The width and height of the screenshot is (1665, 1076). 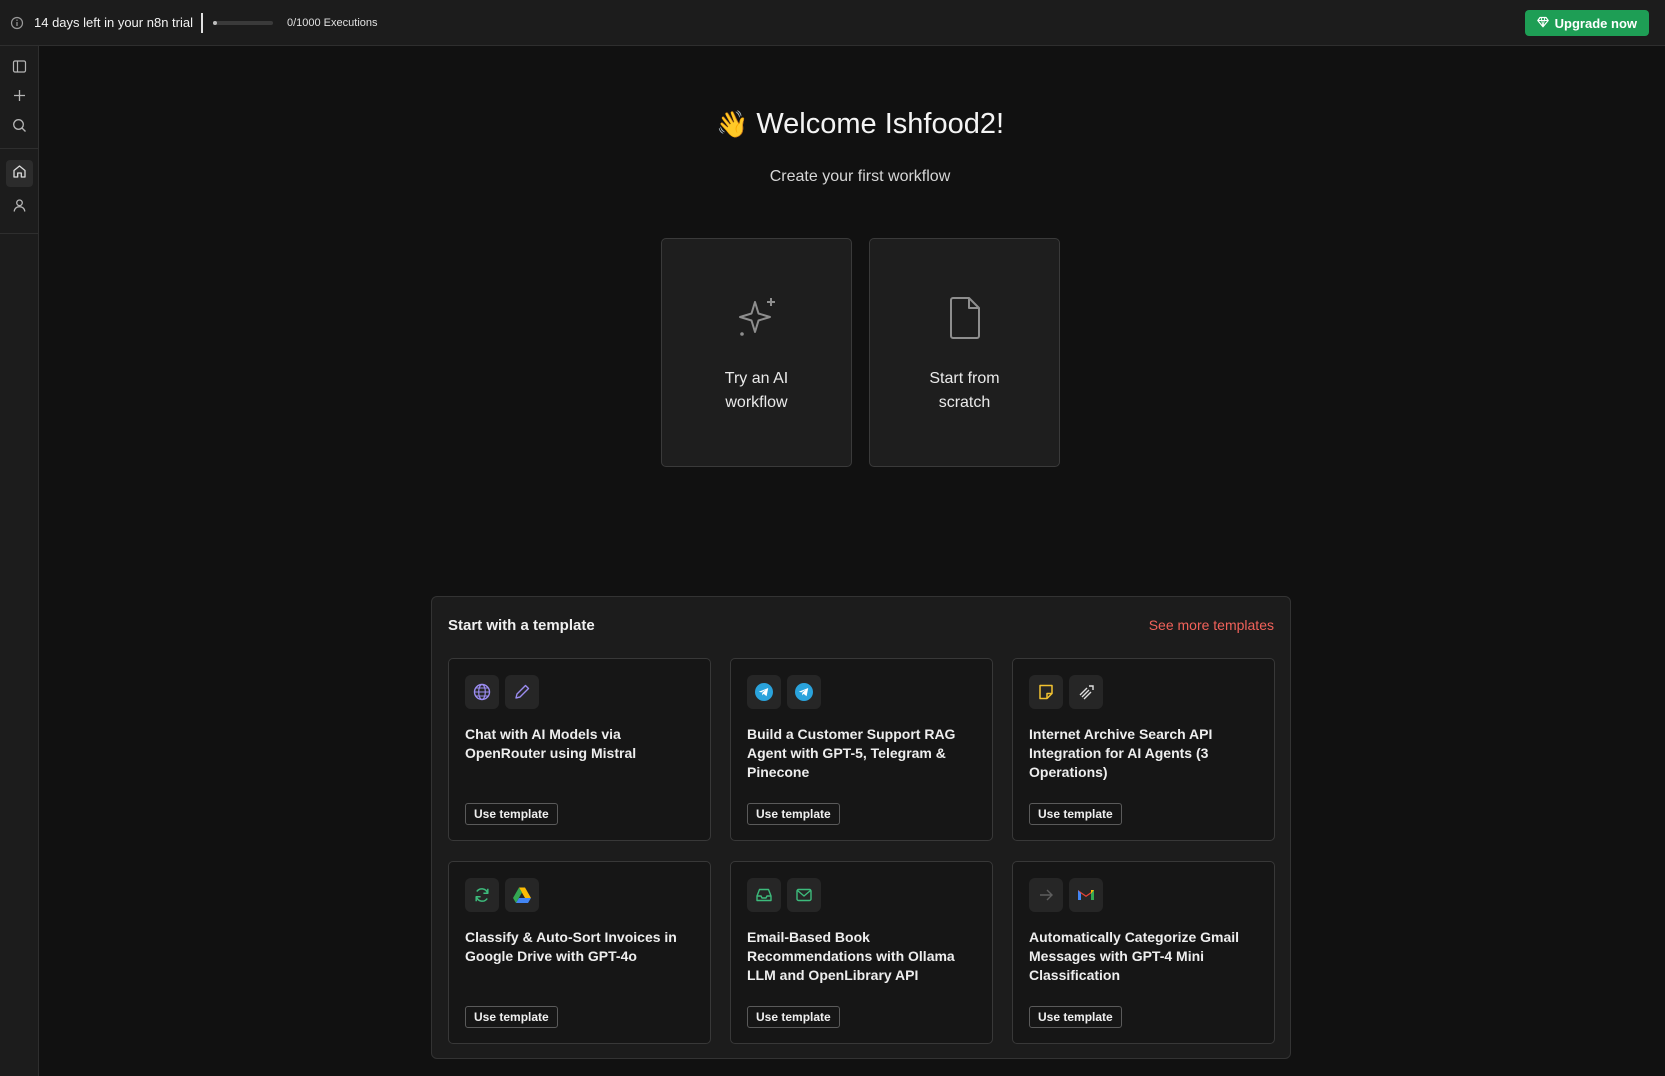 I want to click on executions-count-text: 0/1000 Executions, so click(x=332, y=22).